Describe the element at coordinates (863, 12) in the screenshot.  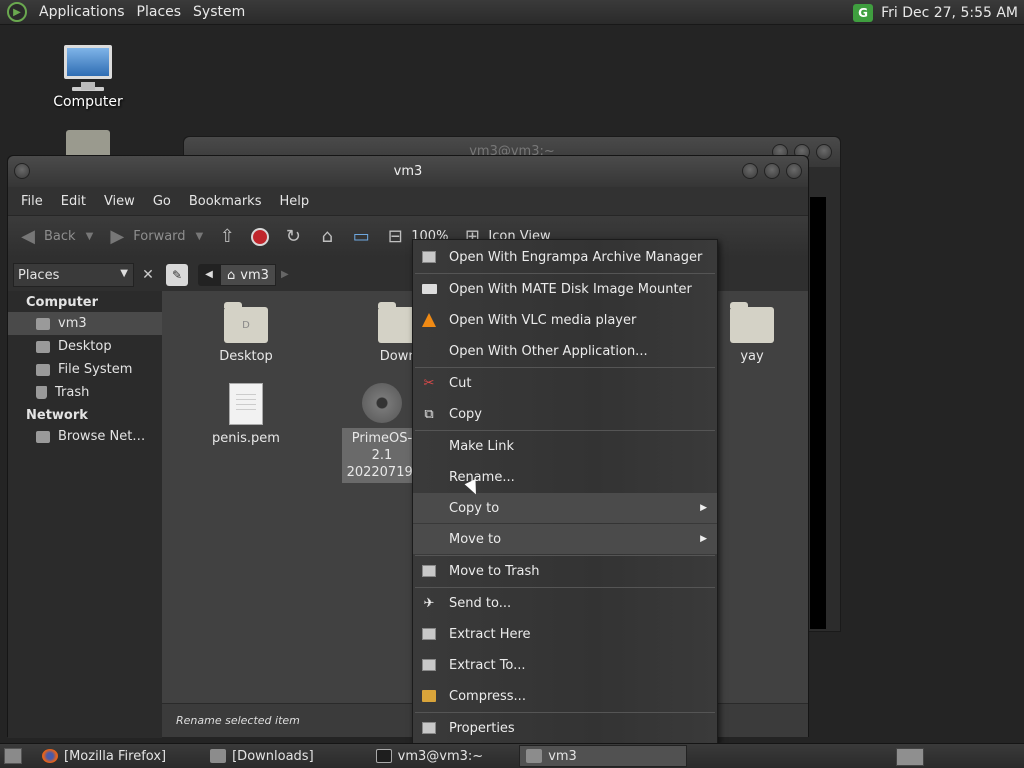
I see `update-notifier-icon: G` at that location.